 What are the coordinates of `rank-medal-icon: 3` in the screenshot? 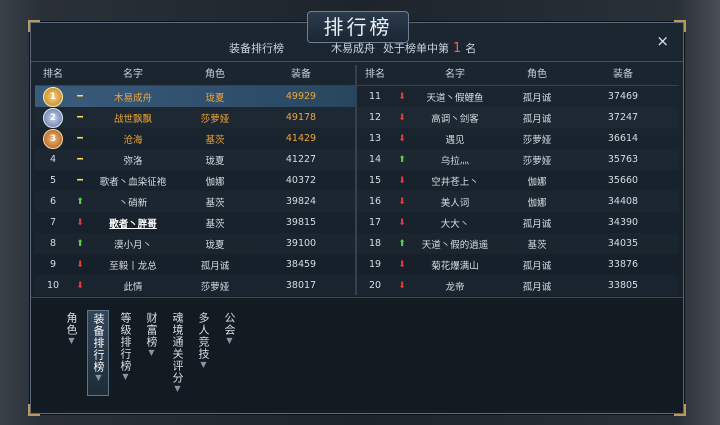 It's located at (53, 138).